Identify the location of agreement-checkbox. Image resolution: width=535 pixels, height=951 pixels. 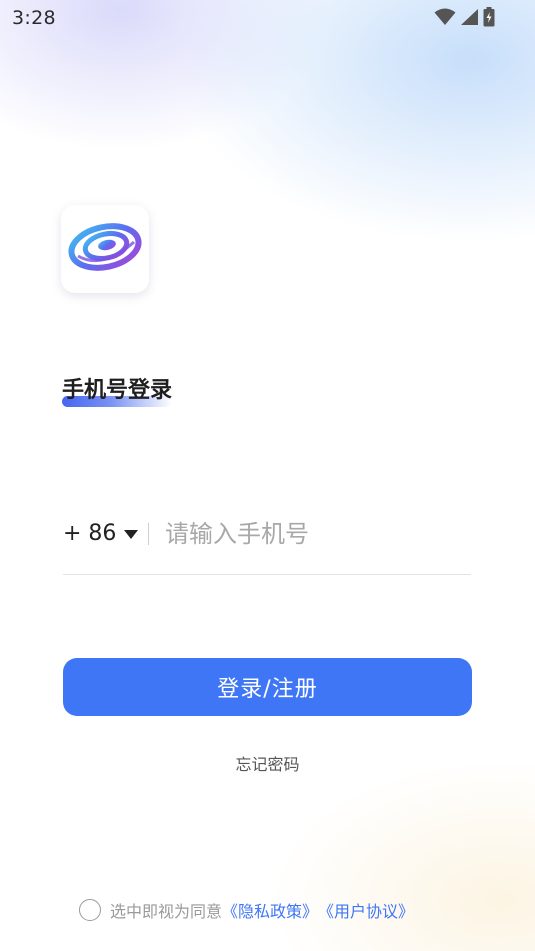
(90, 910).